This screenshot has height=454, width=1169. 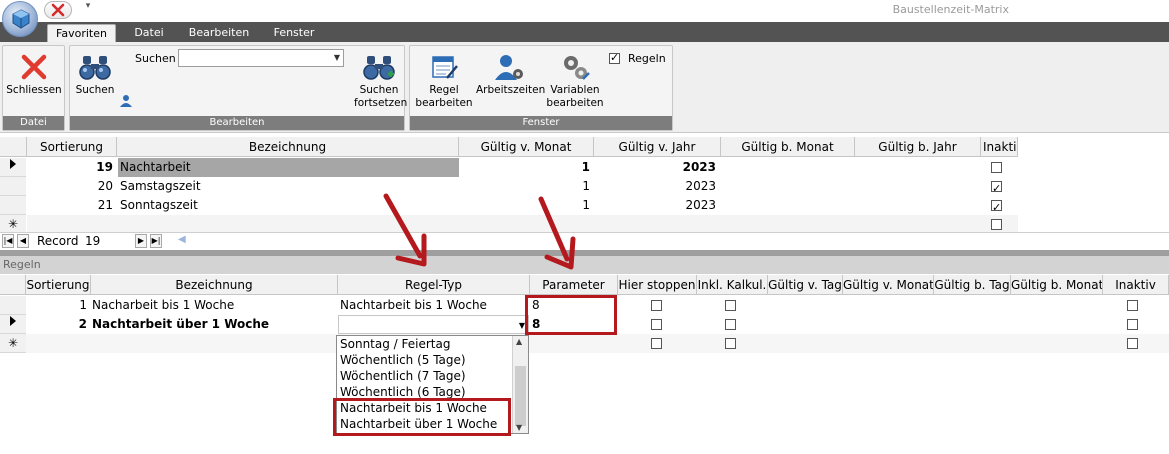 I want to click on first-record-icon: |◀, so click(x=8, y=241).